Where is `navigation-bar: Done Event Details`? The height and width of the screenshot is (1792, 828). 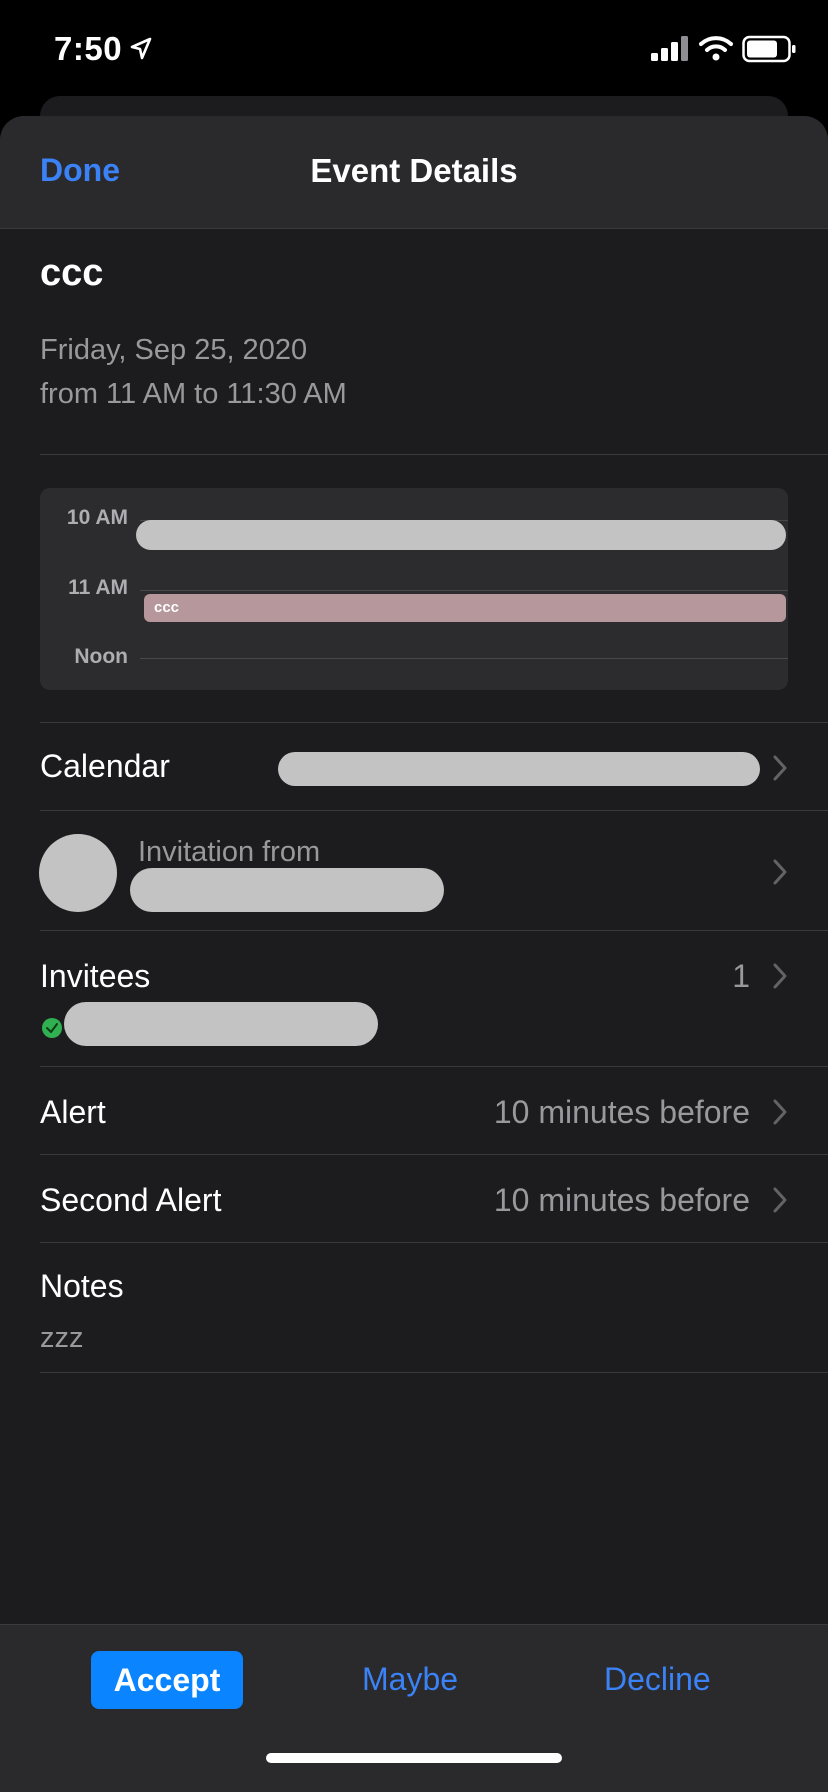 navigation-bar: Done Event Details is located at coordinates (414, 172).